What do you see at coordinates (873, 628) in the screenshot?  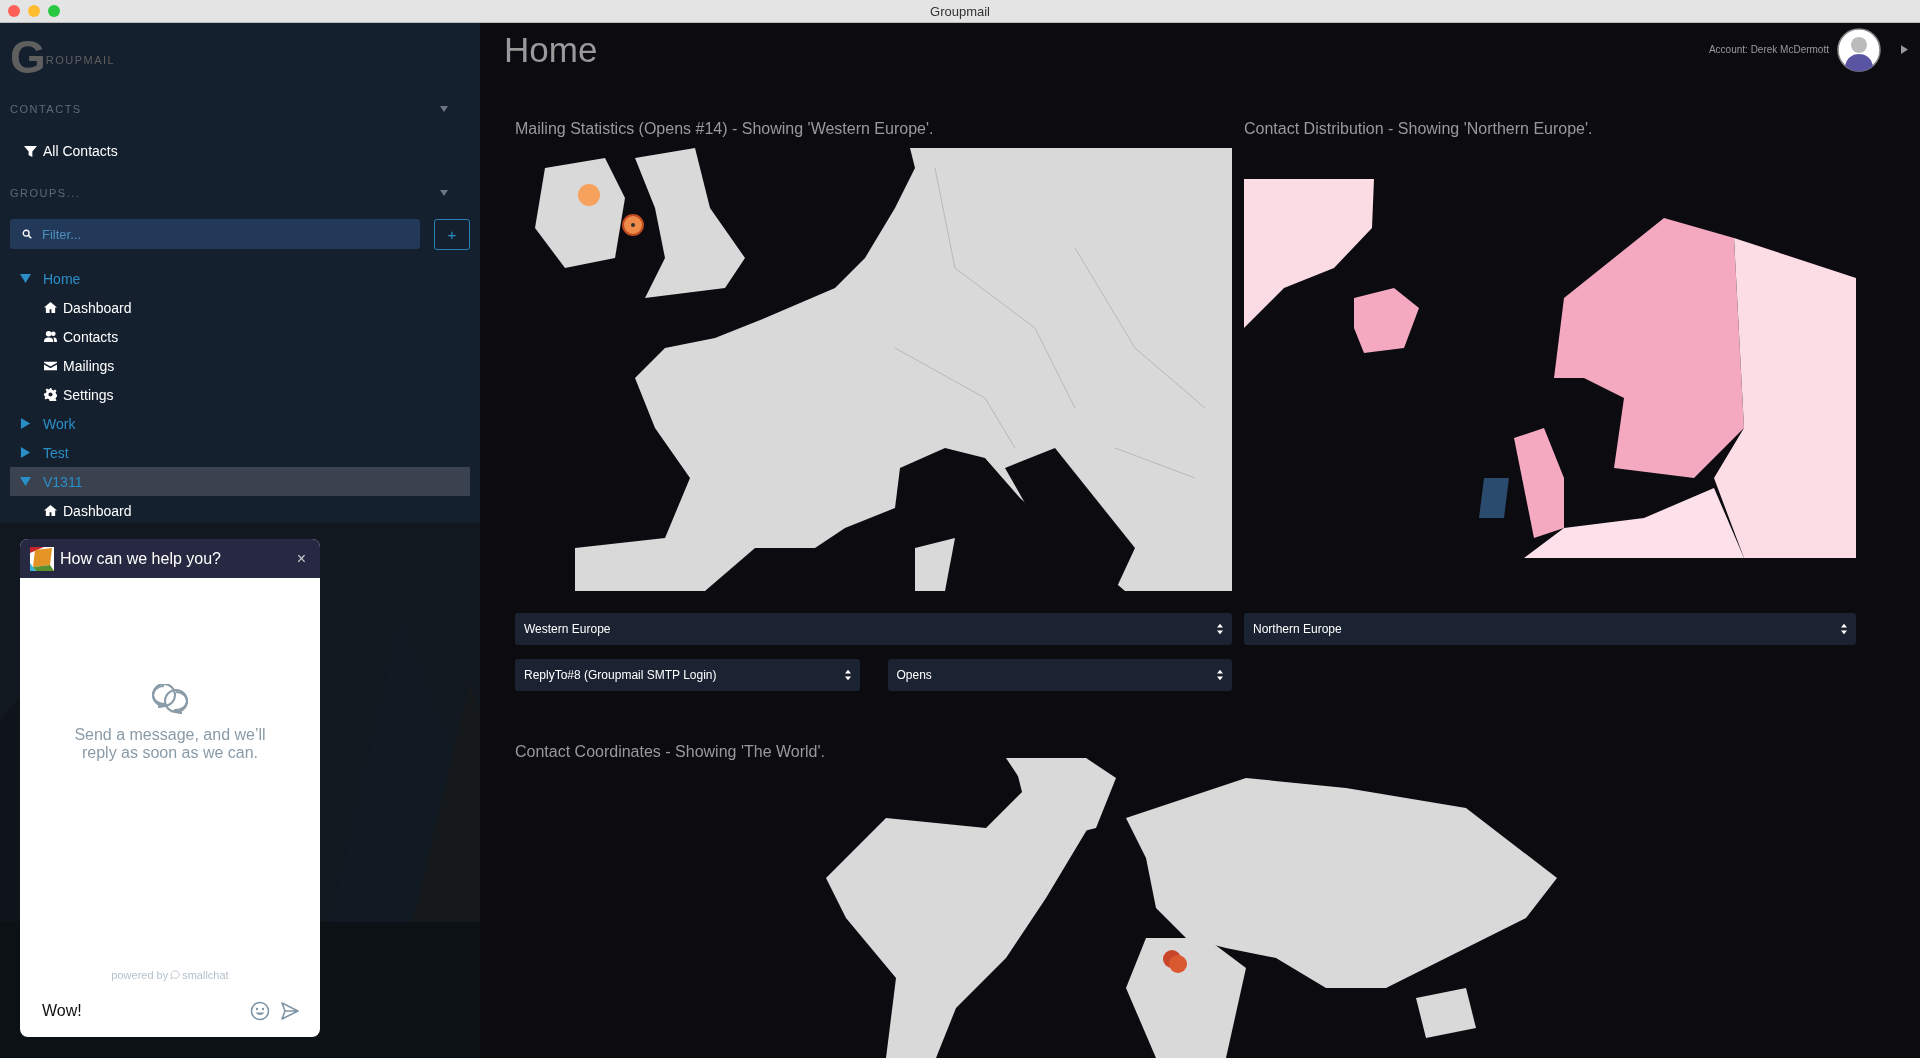 I see `dropdown: Western Europe` at bounding box center [873, 628].